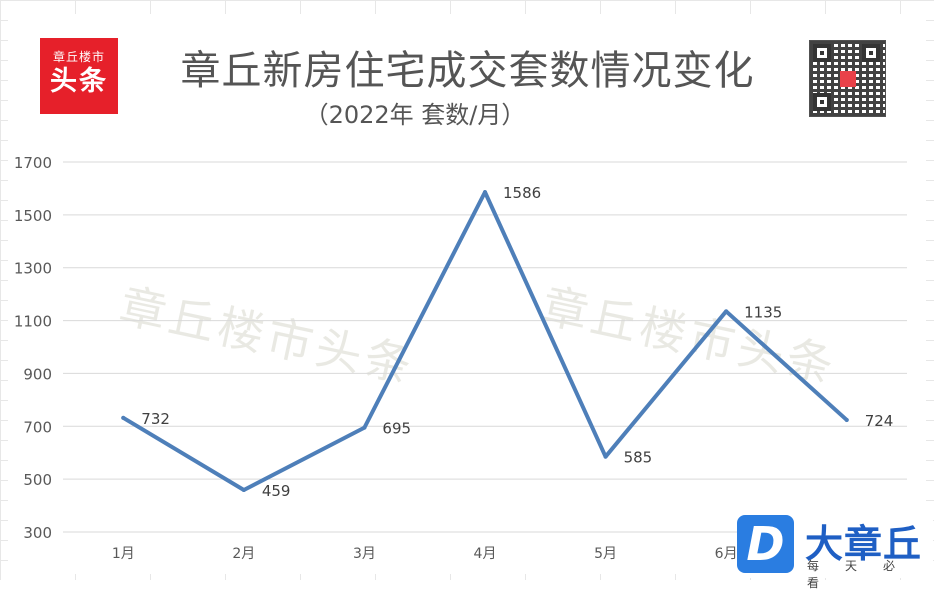 Image resolution: width=934 pixels, height=591 pixels. Describe the element at coordinates (276, 491) in the screenshot. I see `data-label: 459` at that location.